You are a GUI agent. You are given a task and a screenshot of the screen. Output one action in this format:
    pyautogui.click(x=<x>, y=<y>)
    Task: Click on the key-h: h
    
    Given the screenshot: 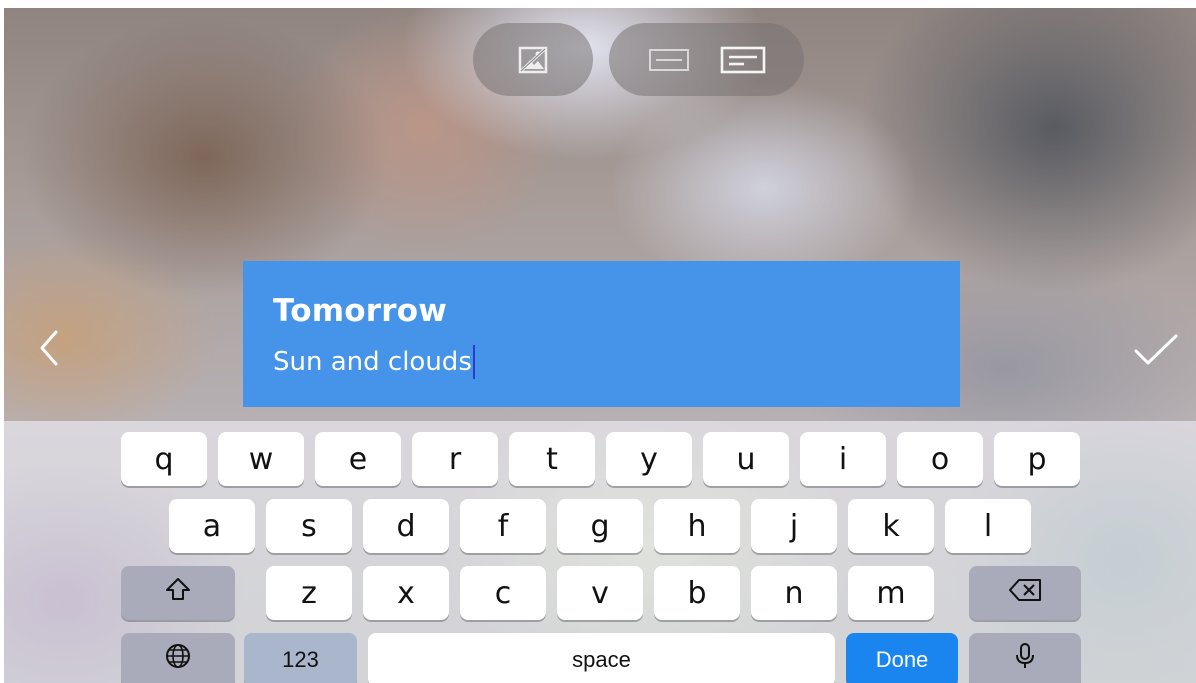 What is the action you would take?
    pyautogui.click(x=697, y=526)
    